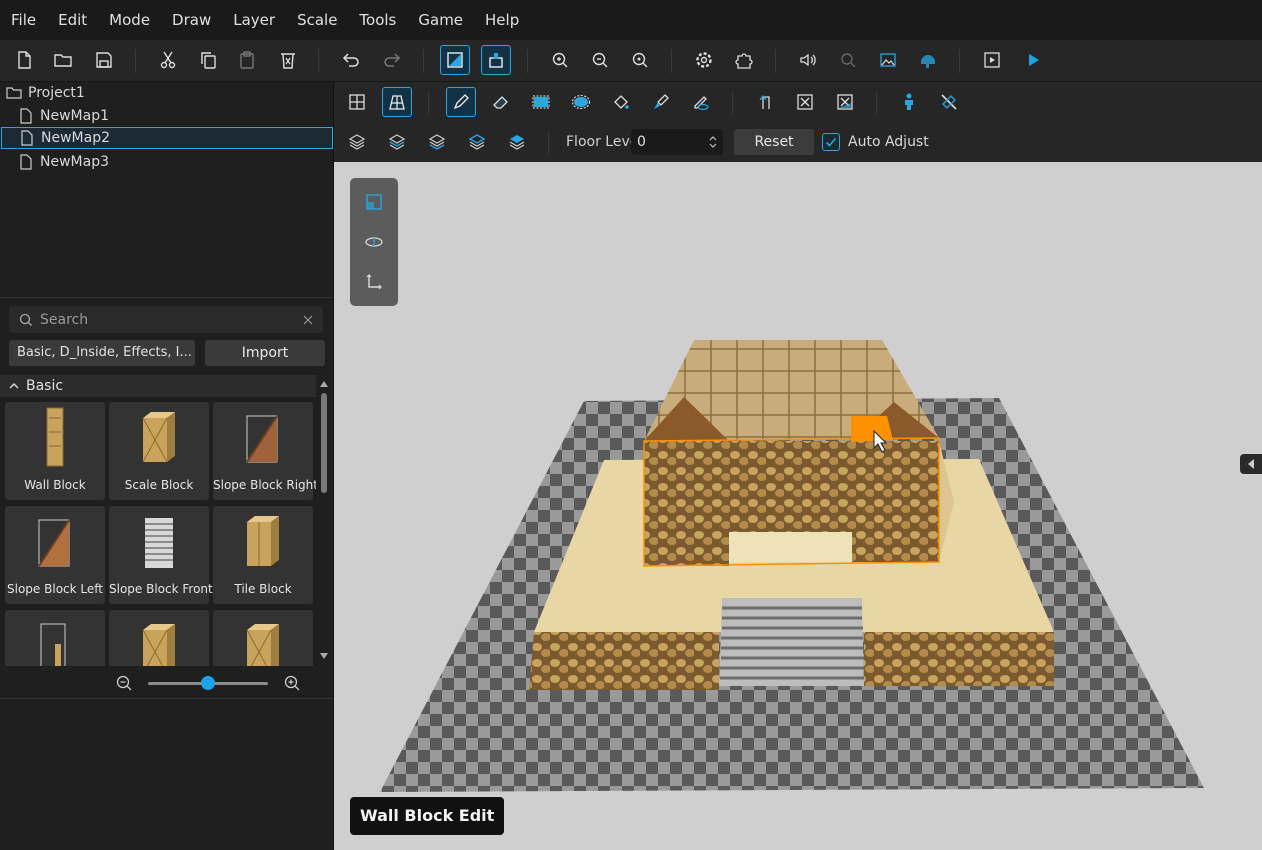  I want to click on open-folder-button, so click(63, 60).